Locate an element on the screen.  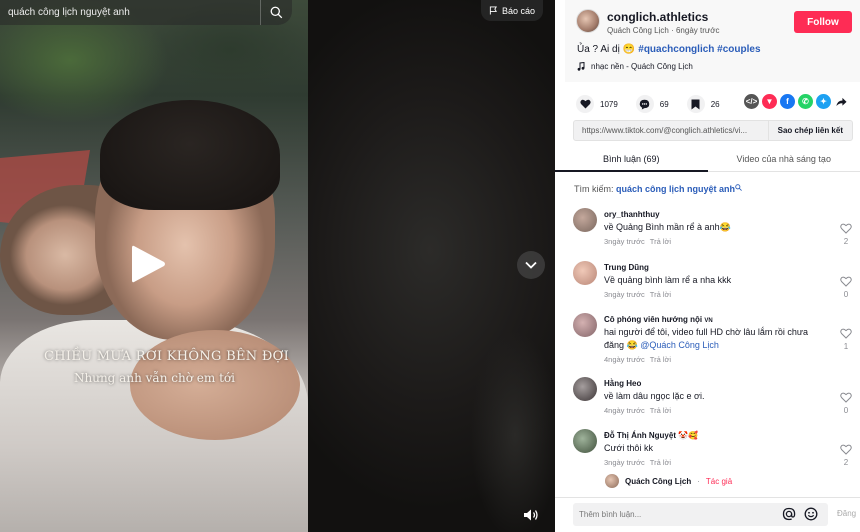
author-subline: Quách Công Lịch · 6ngày trước is located at coordinates (663, 30).